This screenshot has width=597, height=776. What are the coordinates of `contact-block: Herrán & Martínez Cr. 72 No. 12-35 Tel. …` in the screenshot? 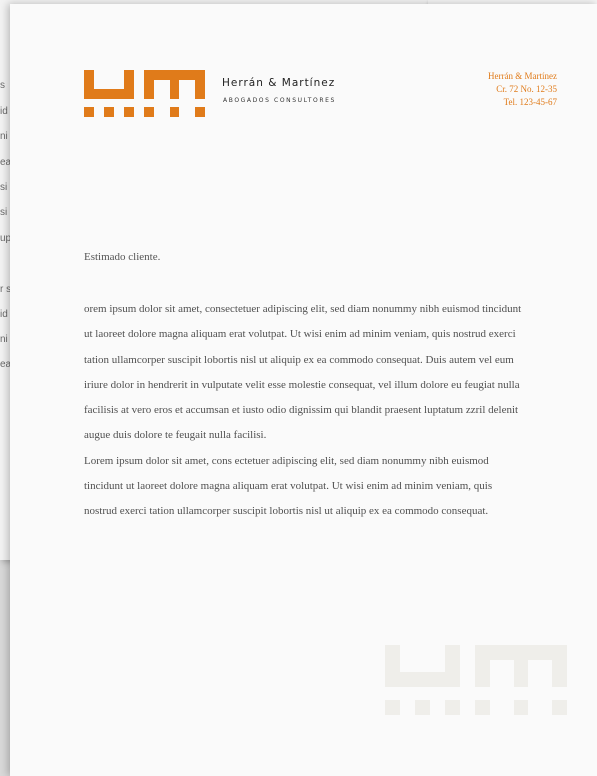 It's located at (522, 89).